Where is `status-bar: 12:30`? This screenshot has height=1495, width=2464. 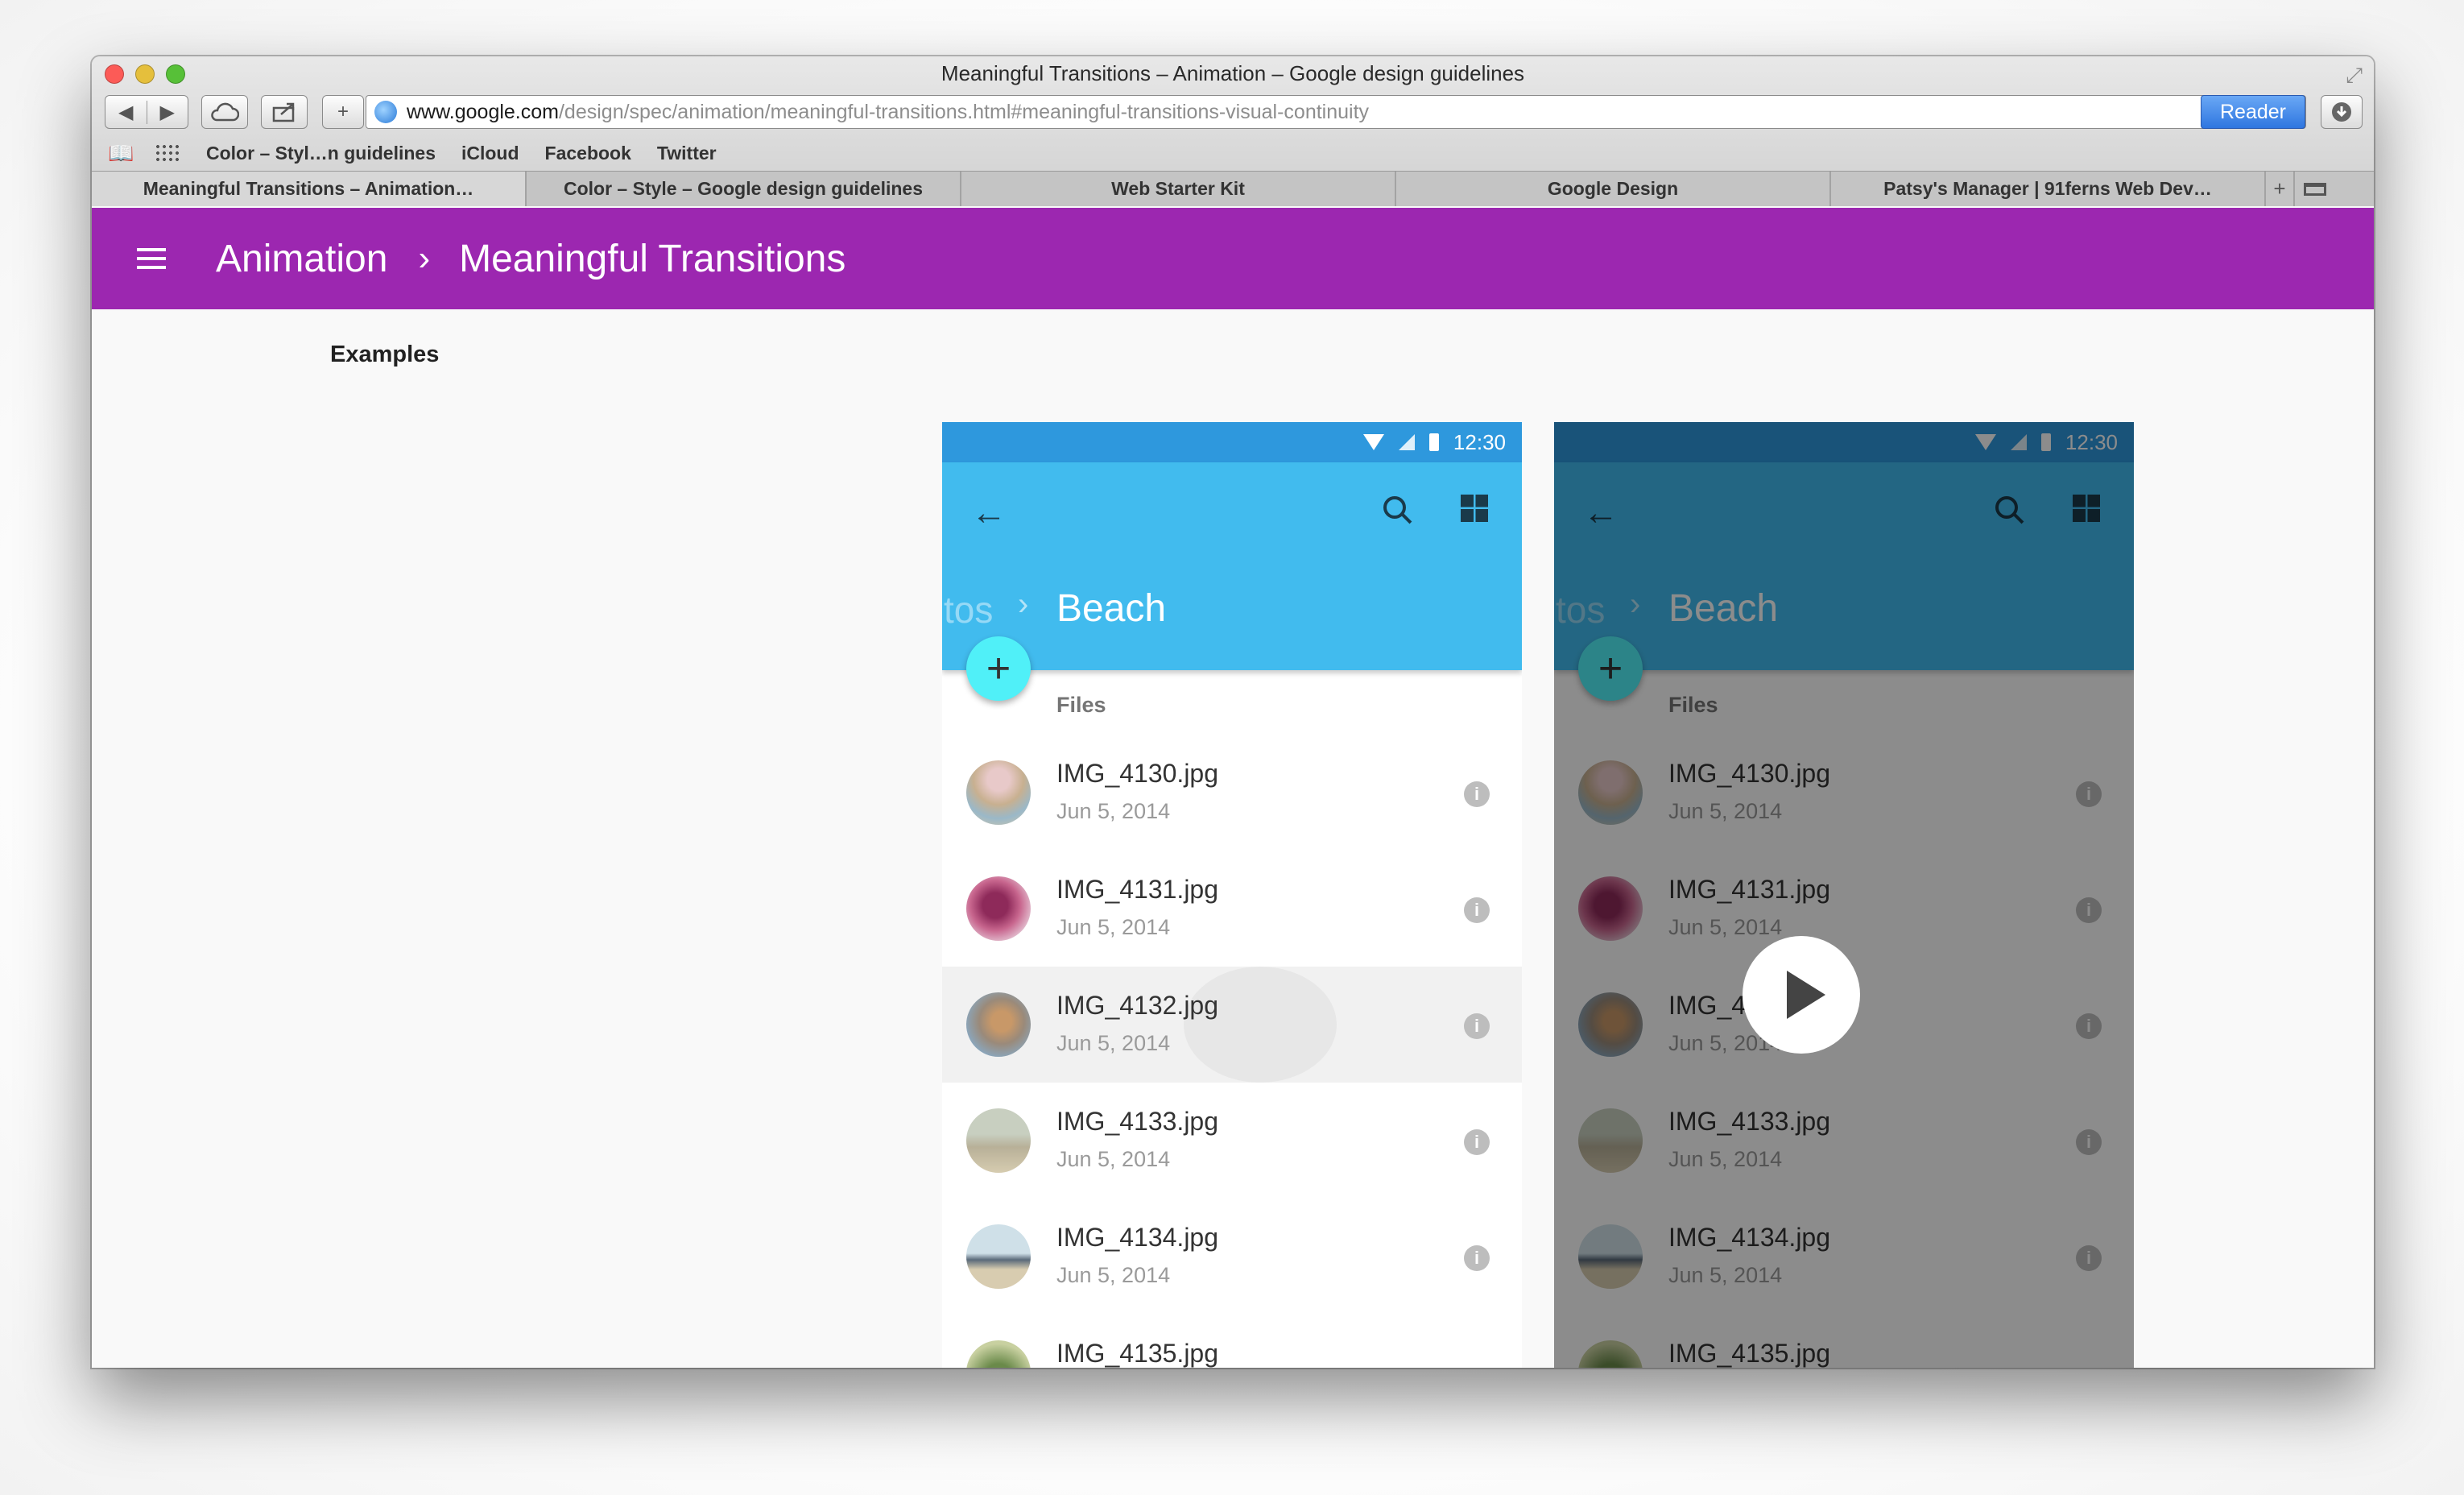
status-bar: 12:30 is located at coordinates (1232, 442).